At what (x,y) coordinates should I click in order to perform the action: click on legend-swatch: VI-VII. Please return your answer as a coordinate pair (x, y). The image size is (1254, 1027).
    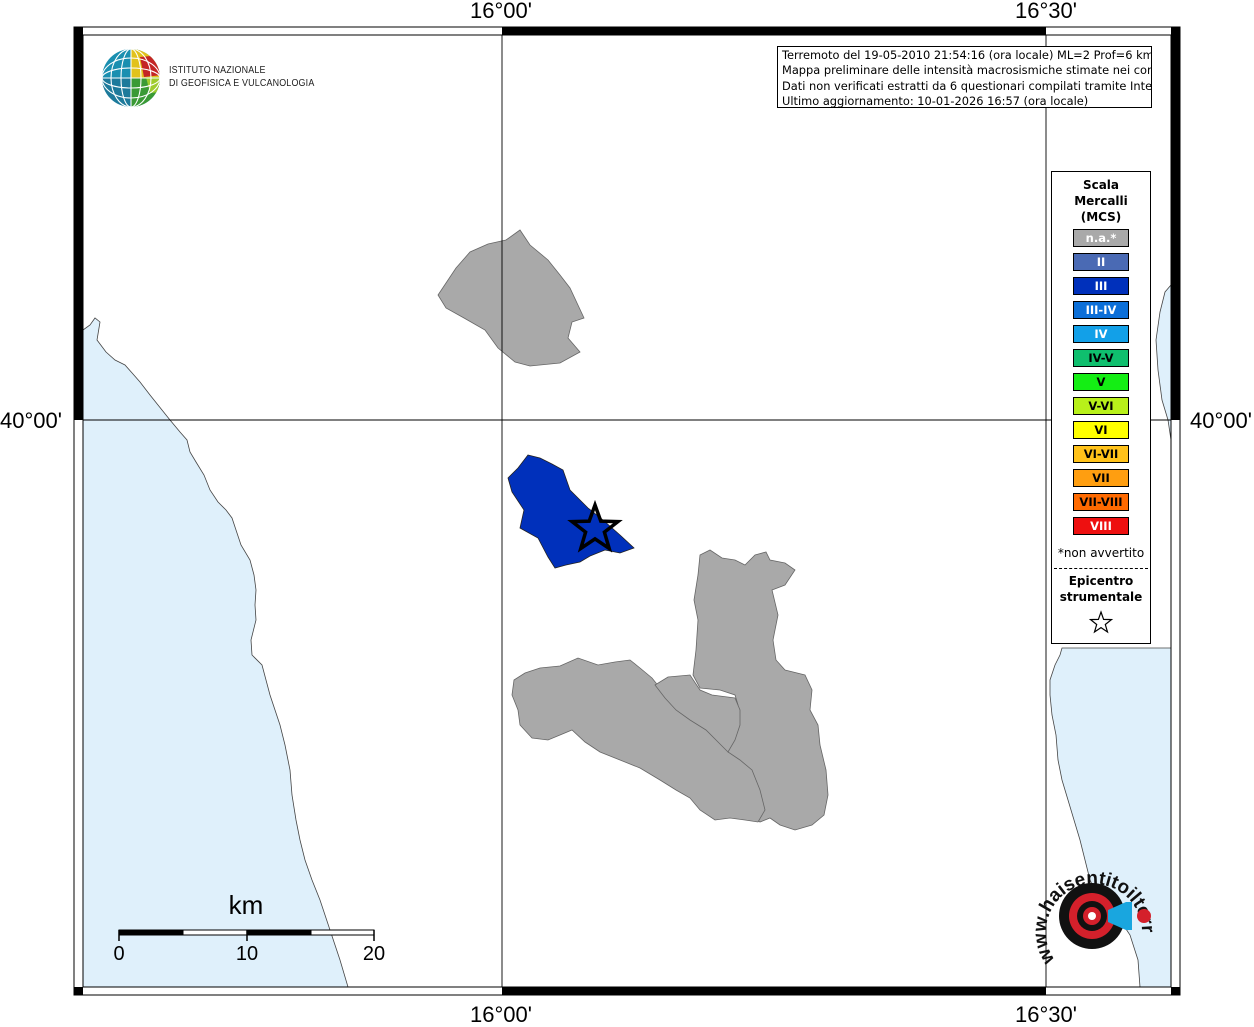
    Looking at the image, I should click on (1101, 454).